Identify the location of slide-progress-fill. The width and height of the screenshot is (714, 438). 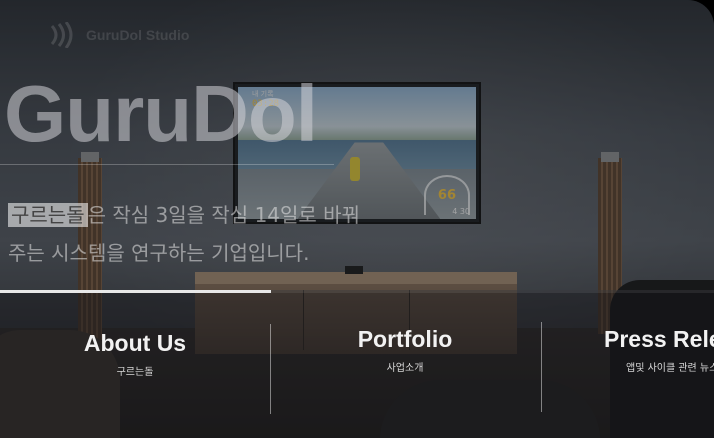
(136, 291).